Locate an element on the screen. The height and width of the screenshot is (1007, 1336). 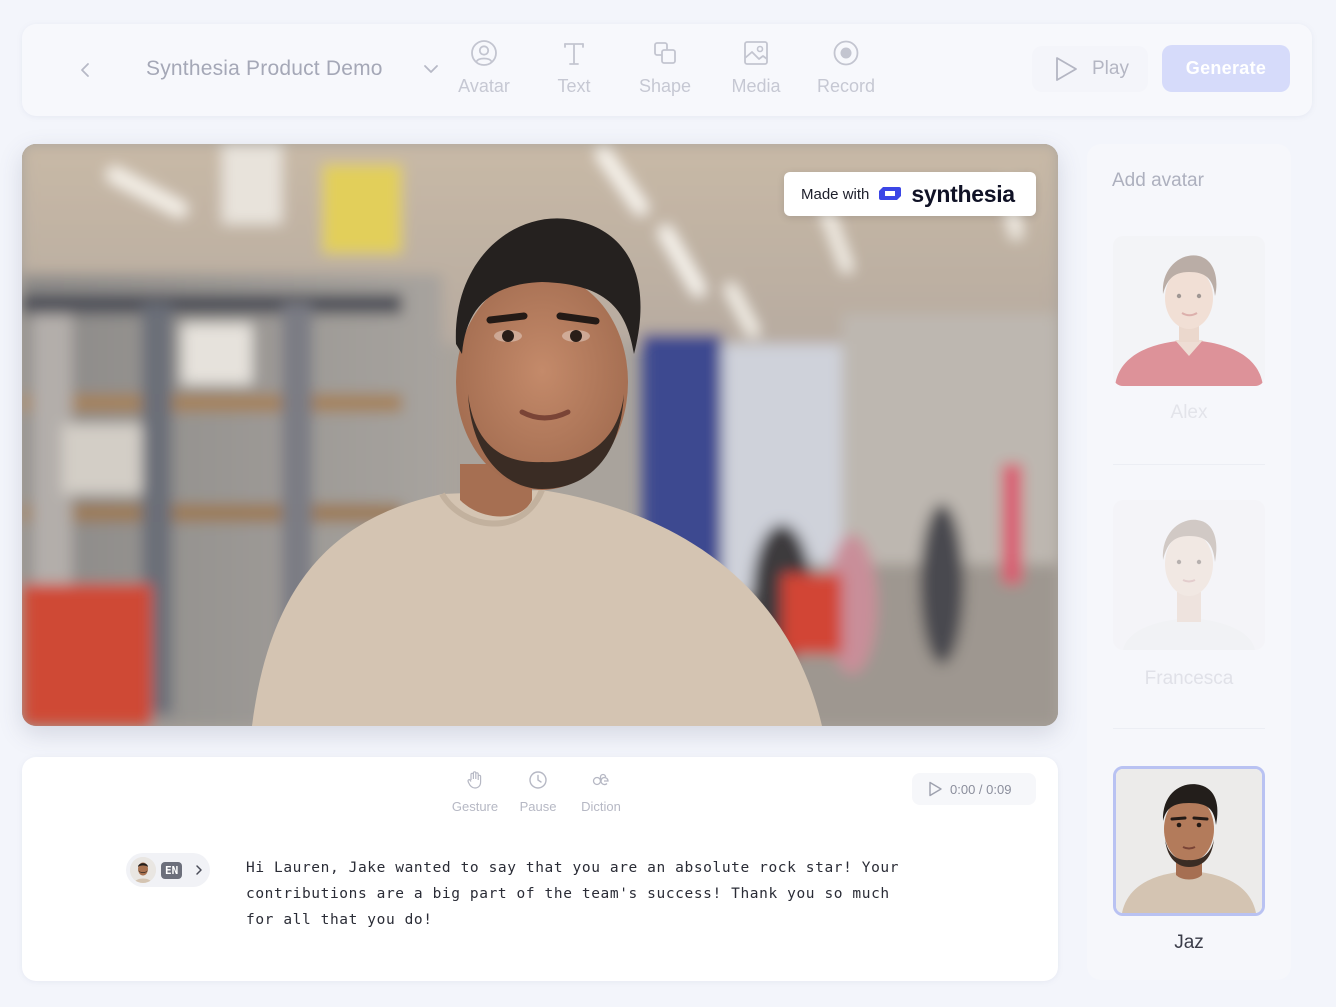
pause-label: Pause is located at coordinates (538, 806).